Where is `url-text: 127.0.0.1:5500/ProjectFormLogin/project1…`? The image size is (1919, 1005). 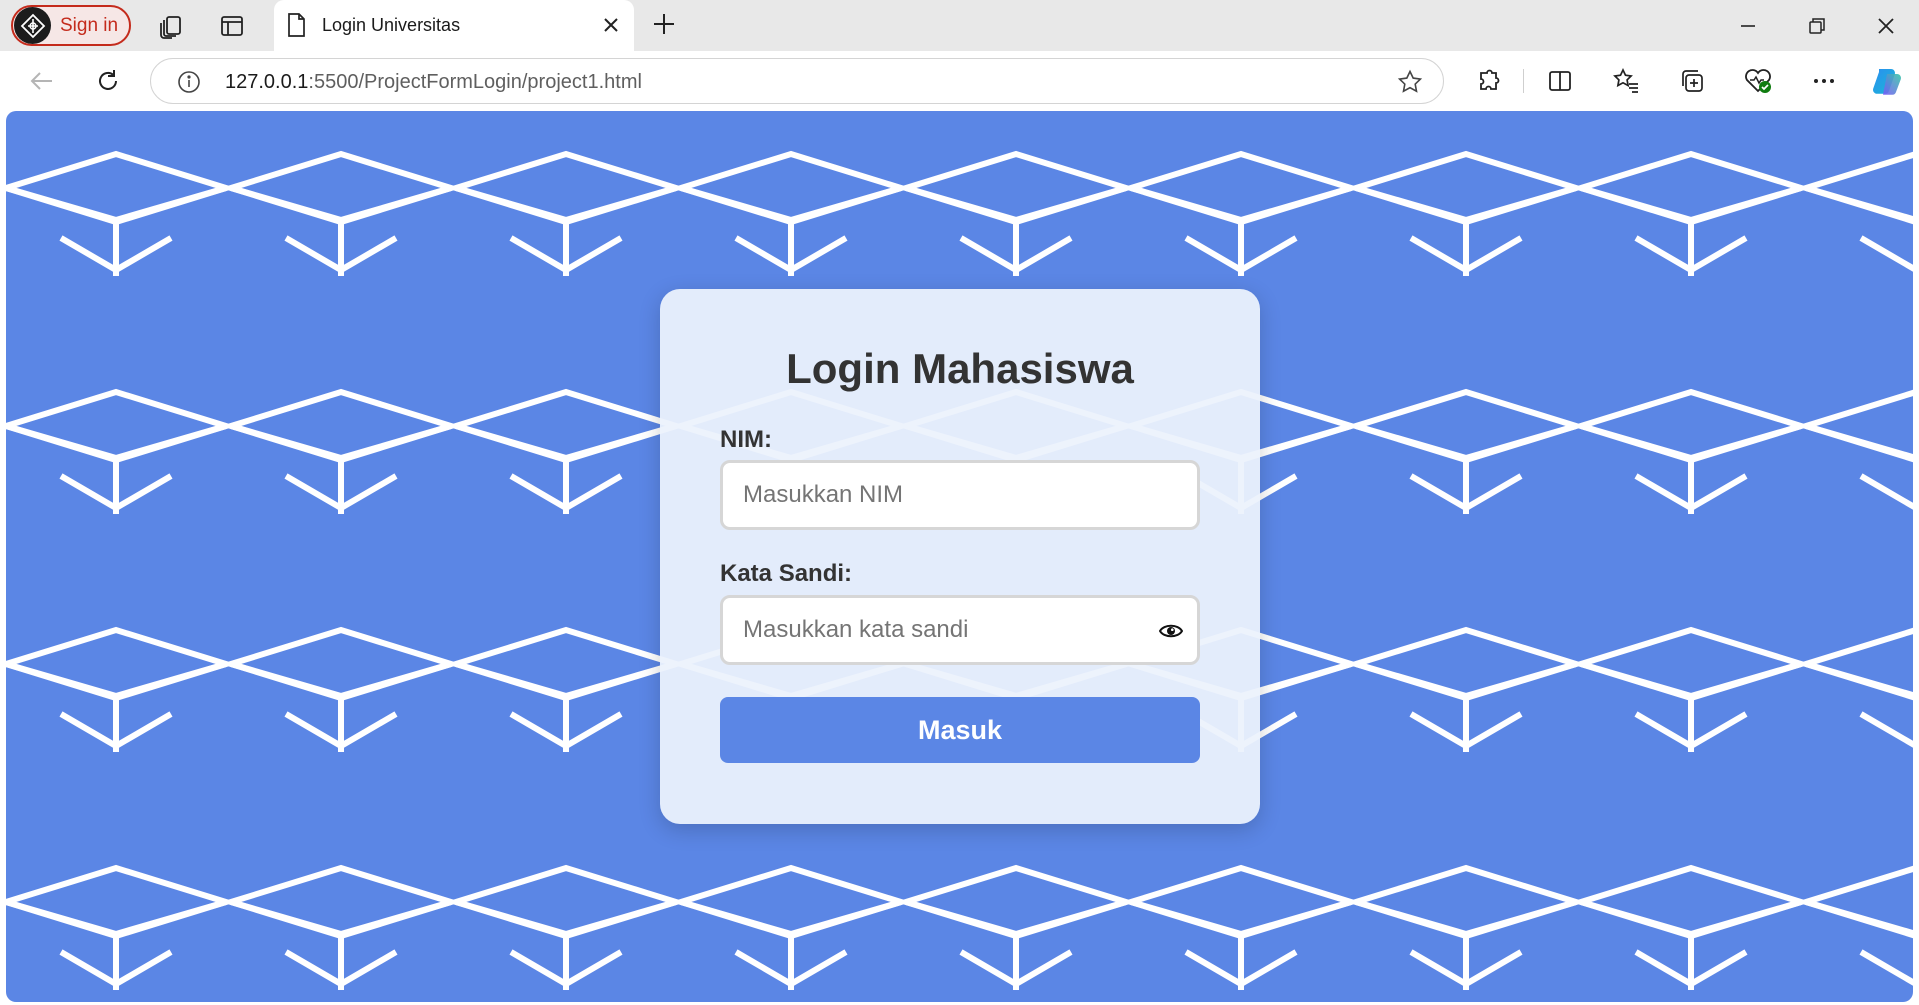
url-text: 127.0.0.1:5500/ProjectFormLogin/project1… is located at coordinates (433, 82).